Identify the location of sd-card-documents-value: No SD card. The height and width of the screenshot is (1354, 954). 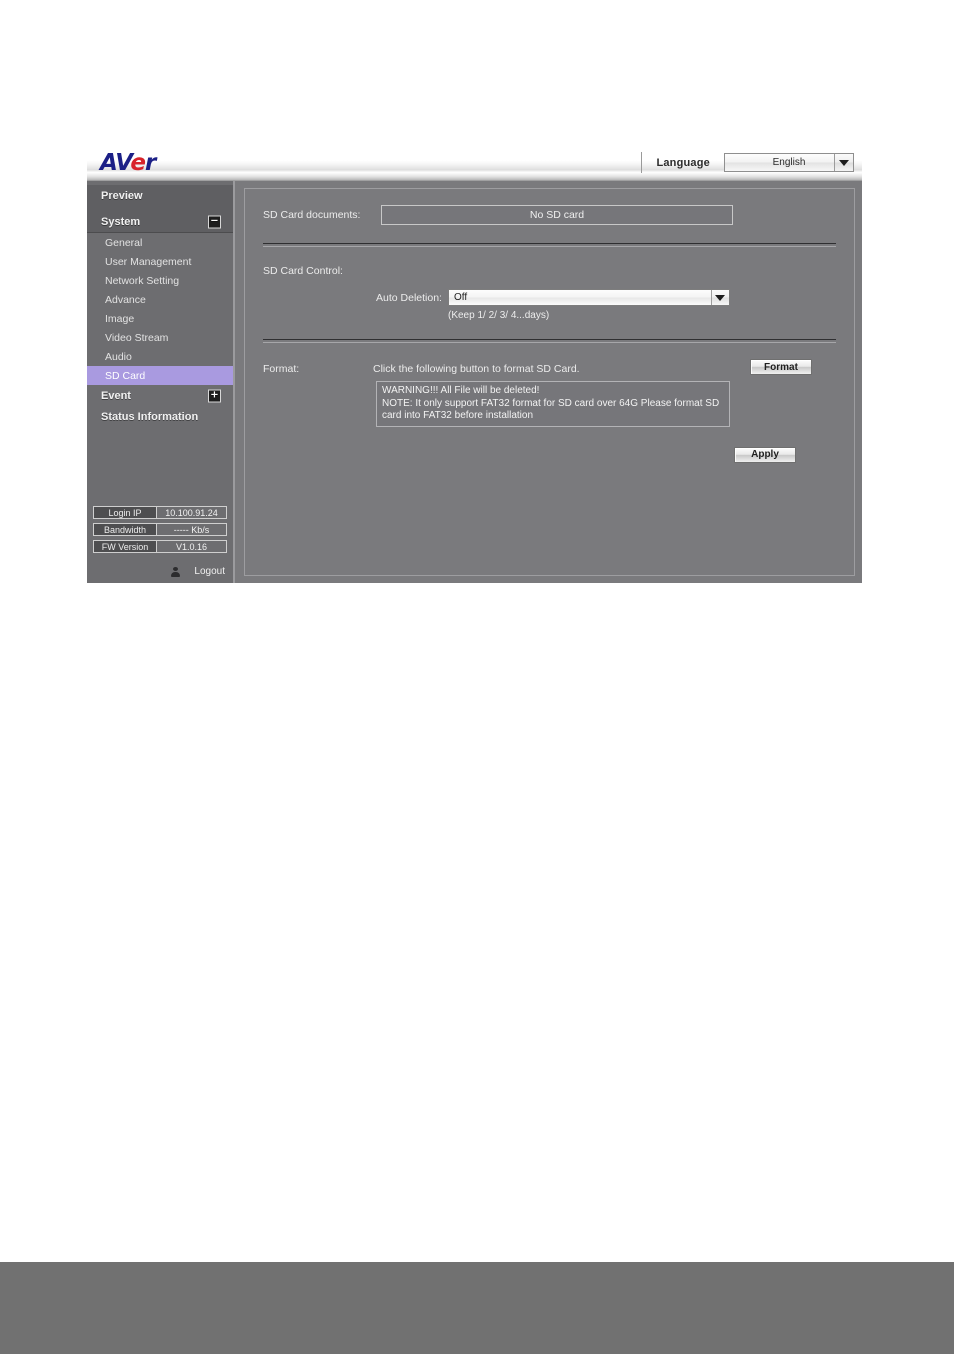
(557, 215).